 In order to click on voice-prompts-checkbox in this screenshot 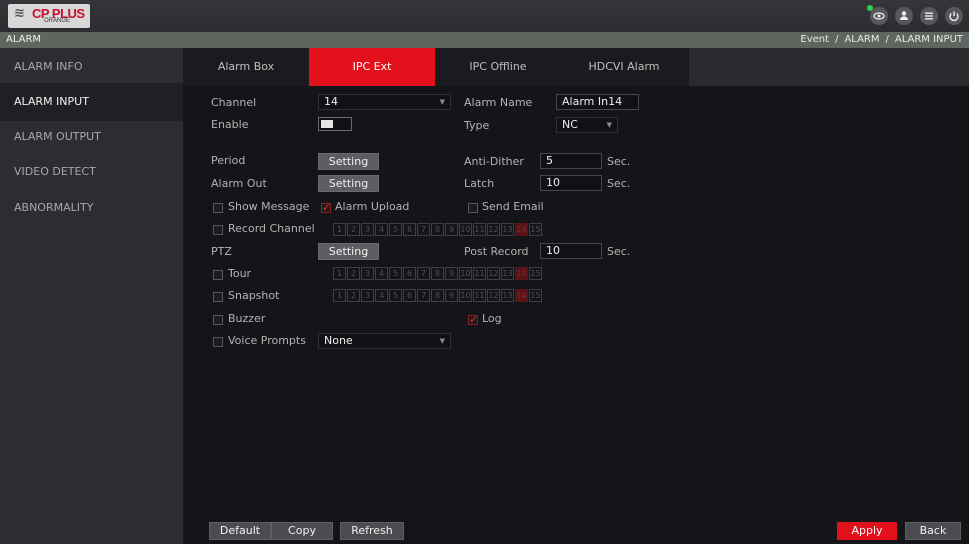, I will do `click(218, 342)`.